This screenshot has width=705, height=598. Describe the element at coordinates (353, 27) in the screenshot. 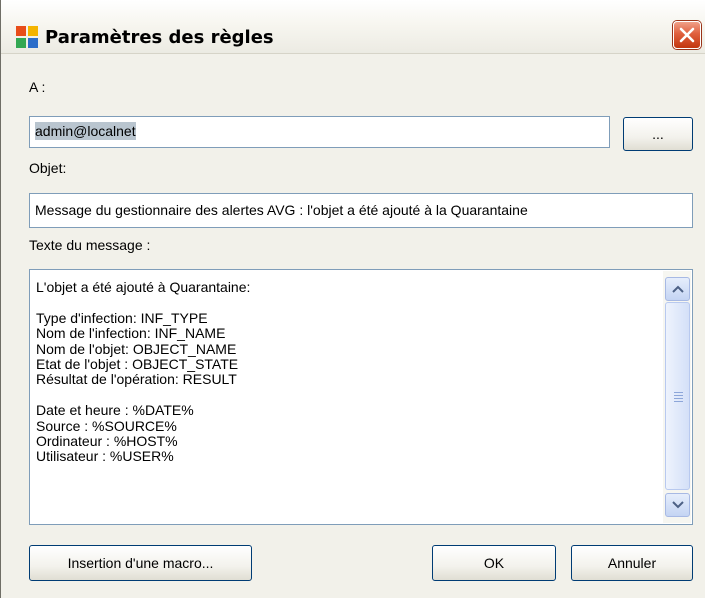

I see `title-bar: Paramètres des règles` at that location.